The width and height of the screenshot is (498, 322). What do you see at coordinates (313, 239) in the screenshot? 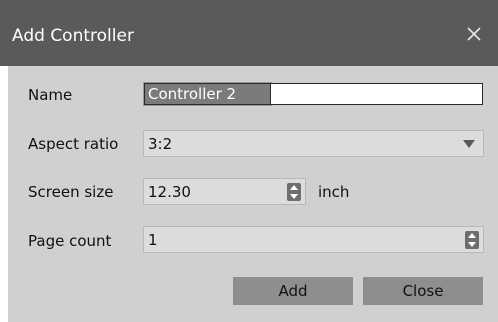
I see `page-count-spinbox: 1` at bounding box center [313, 239].